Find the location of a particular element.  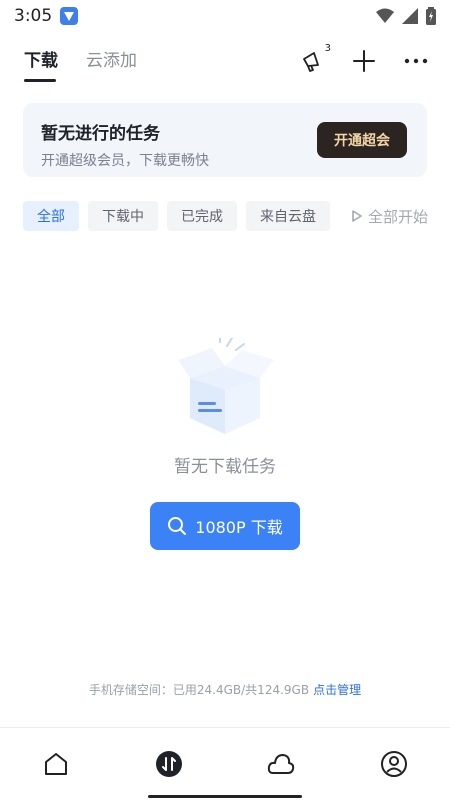

nav-home is located at coordinates (56, 764).